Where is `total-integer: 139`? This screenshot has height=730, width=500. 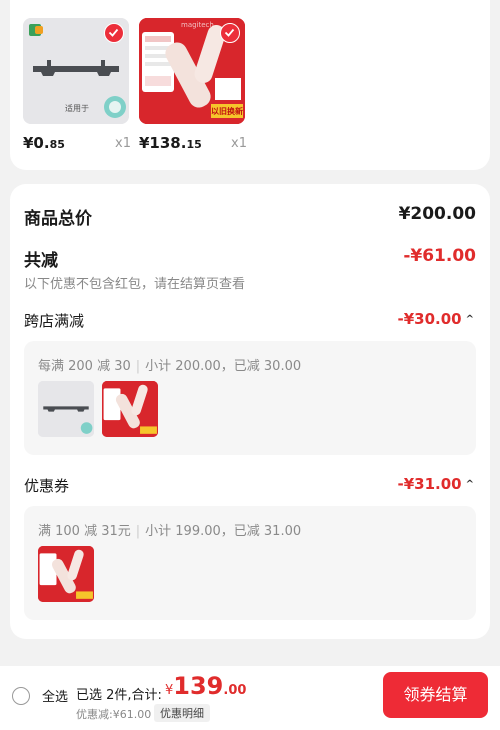 total-integer: 139 is located at coordinates (198, 686).